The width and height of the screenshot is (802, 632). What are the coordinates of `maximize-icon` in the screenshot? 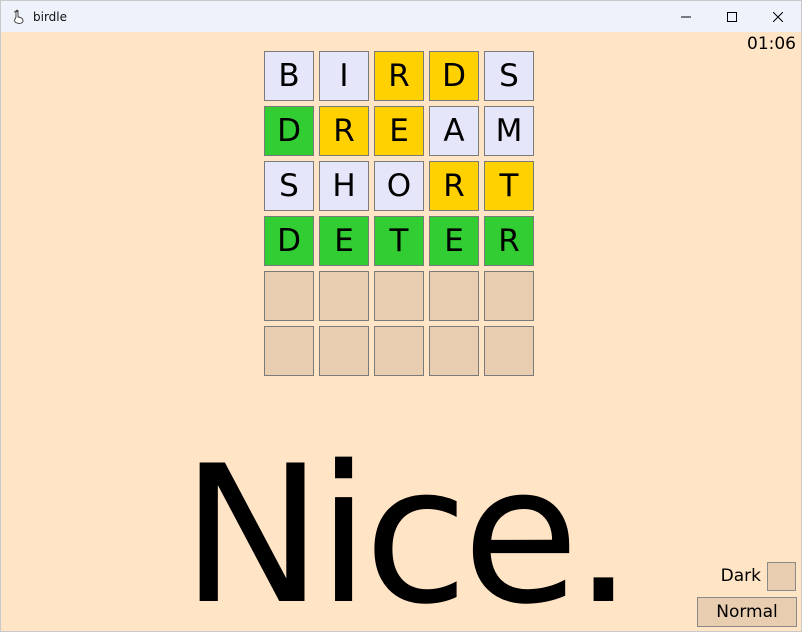 It's located at (732, 16).